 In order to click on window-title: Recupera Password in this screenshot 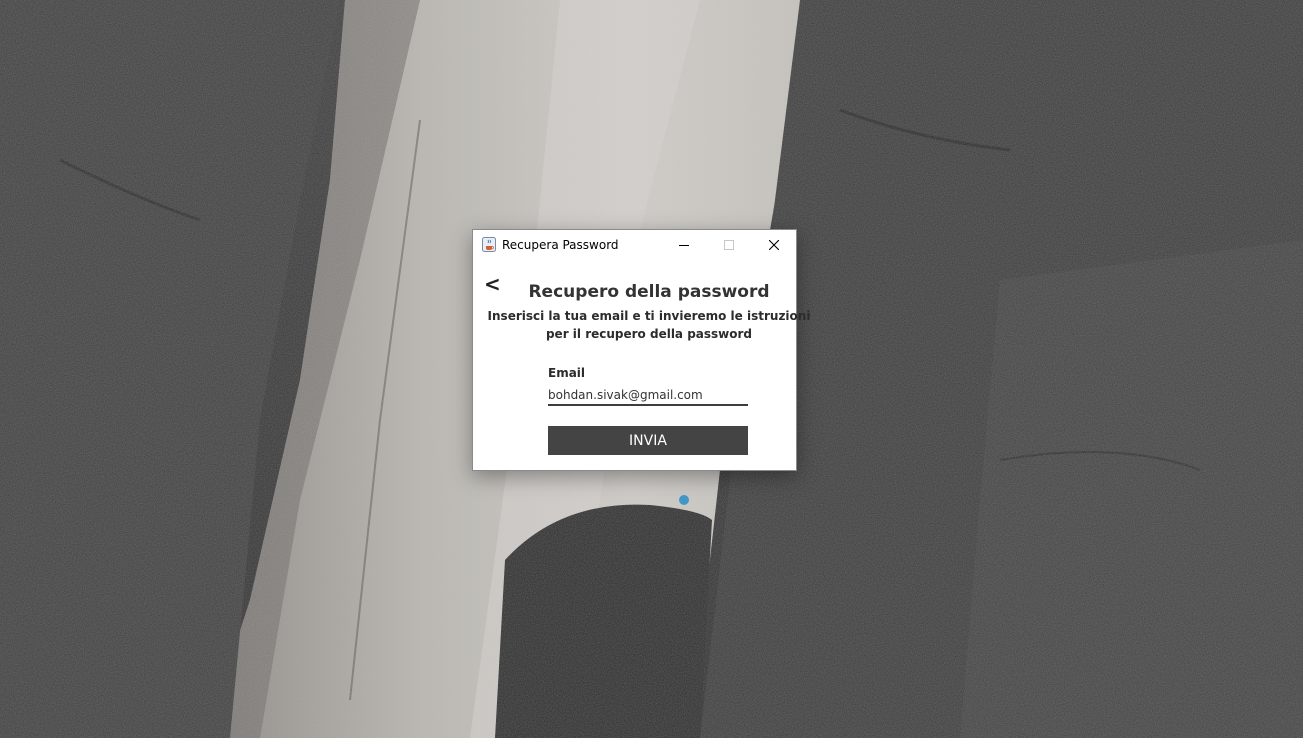, I will do `click(560, 245)`.